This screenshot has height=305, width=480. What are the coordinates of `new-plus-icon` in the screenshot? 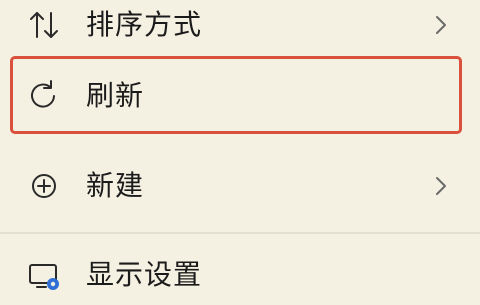 It's located at (44, 186).